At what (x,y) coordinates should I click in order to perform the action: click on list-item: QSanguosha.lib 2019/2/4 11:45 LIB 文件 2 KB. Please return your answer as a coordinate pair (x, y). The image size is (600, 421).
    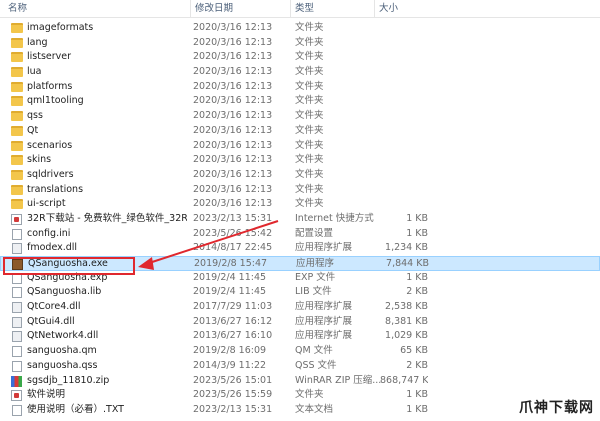
    Looking at the image, I should click on (300, 292).